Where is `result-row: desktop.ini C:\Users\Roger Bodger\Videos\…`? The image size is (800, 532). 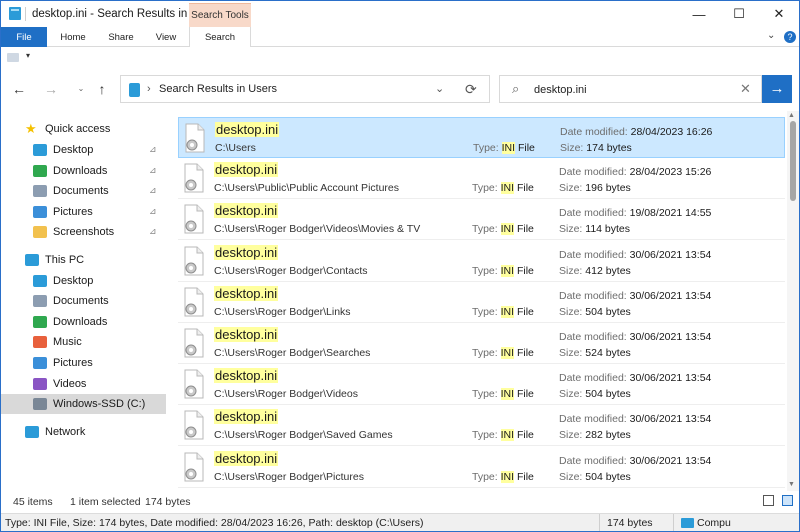
result-row: desktop.ini C:\Users\Roger Bodger\Videos\… is located at coordinates (481, 220).